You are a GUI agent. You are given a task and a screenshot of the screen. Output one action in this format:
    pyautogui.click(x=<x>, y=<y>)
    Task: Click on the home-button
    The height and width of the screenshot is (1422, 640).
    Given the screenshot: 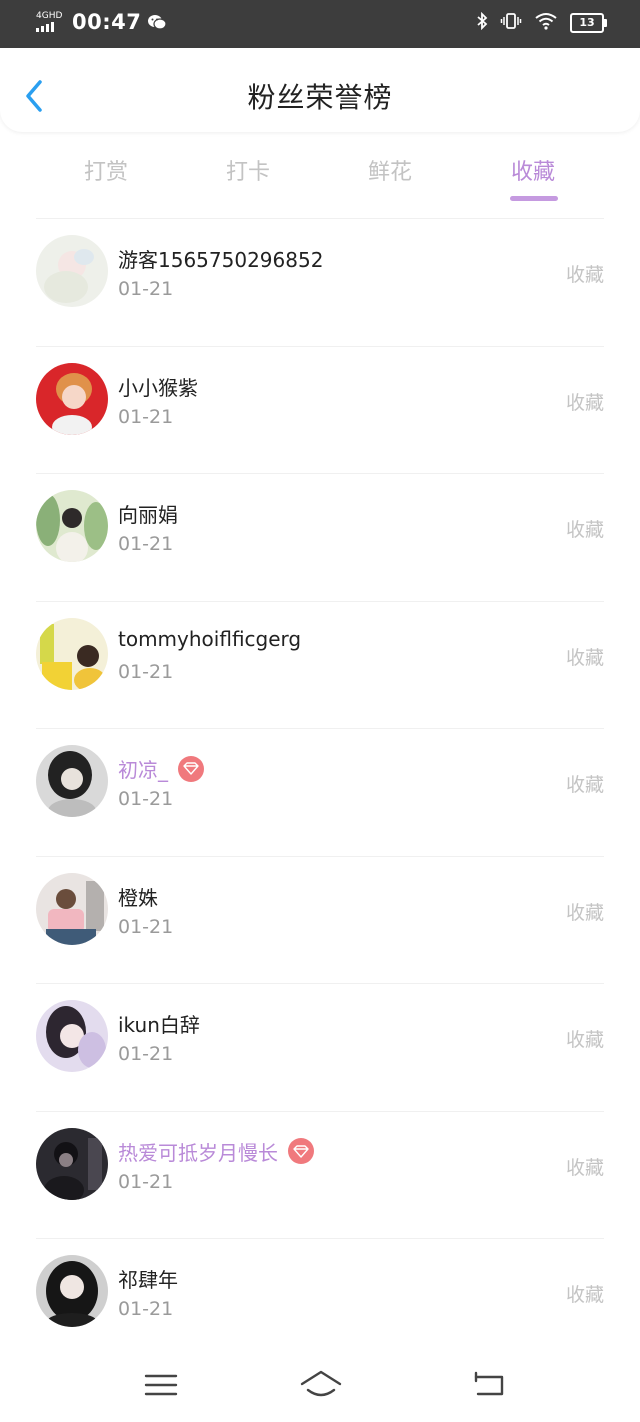 What is the action you would take?
    pyautogui.click(x=321, y=1385)
    